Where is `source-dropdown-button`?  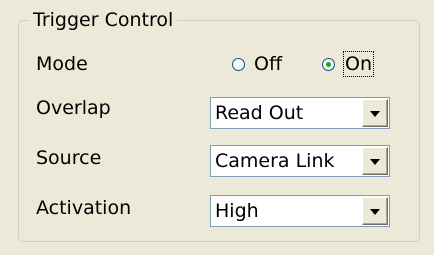 source-dropdown-button is located at coordinates (375, 161).